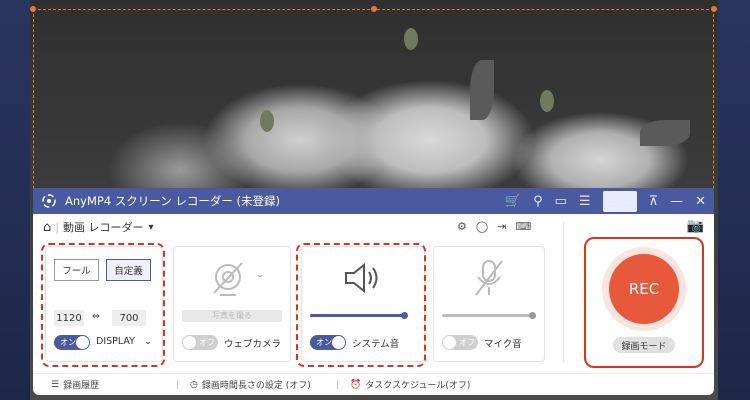  What do you see at coordinates (487, 315) in the screenshot?
I see `mic-volume-slider` at bounding box center [487, 315].